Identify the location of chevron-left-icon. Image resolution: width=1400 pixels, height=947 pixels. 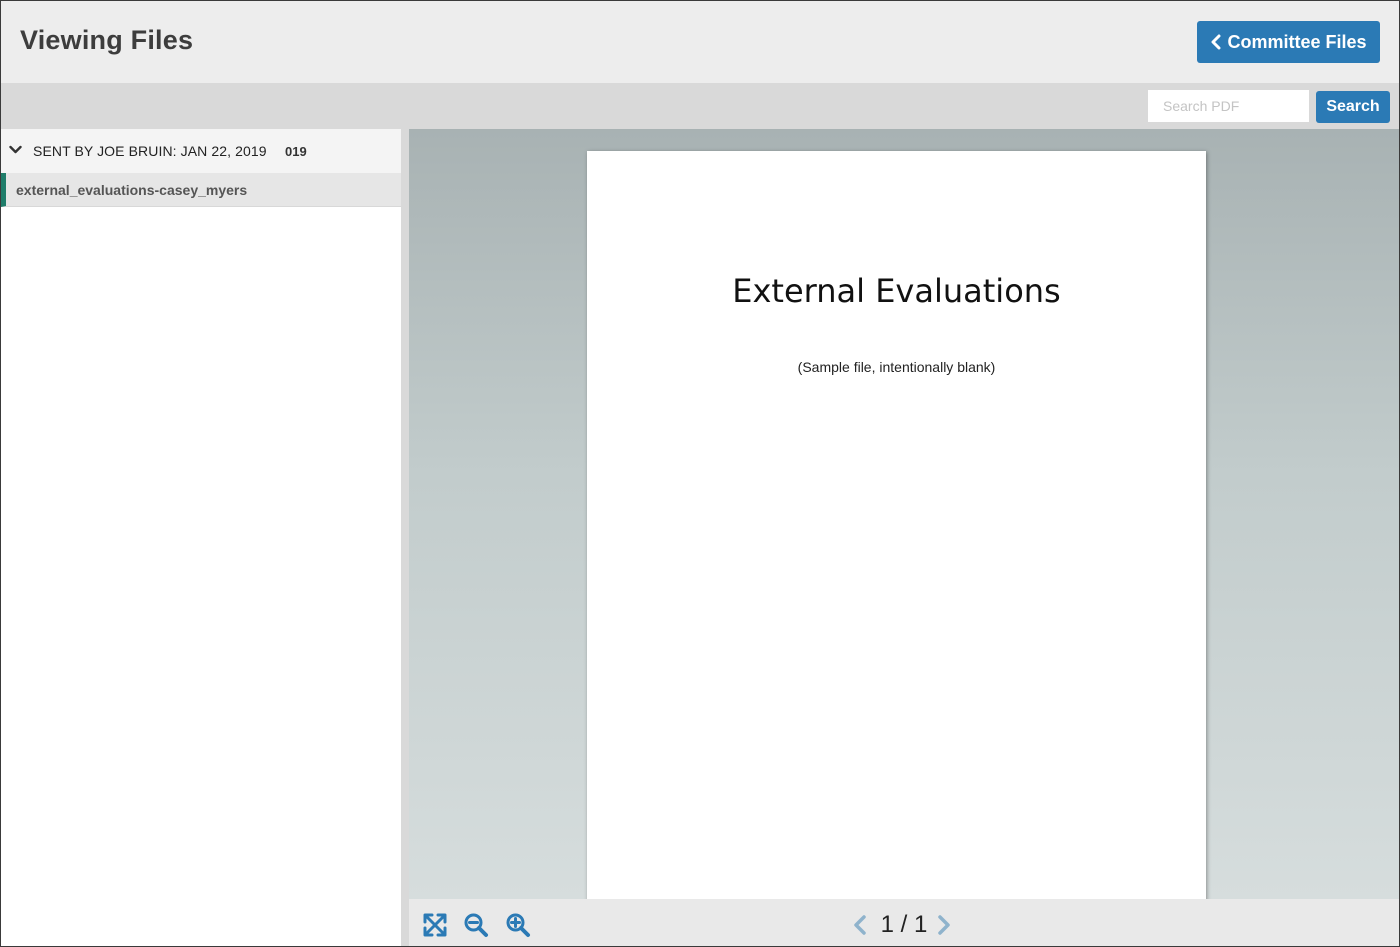
(1216, 42).